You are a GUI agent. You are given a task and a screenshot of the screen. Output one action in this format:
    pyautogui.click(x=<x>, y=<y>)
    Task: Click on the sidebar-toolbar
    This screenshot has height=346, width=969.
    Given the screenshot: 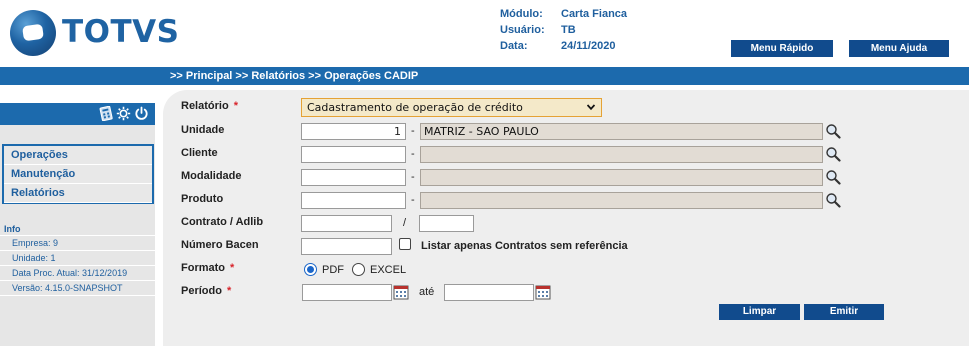 What is the action you would take?
    pyautogui.click(x=77, y=114)
    